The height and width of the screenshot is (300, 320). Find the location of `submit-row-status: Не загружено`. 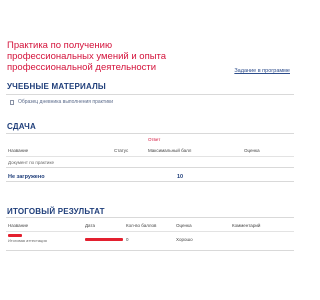

submit-row-status: Не загружено is located at coordinates (26, 177).